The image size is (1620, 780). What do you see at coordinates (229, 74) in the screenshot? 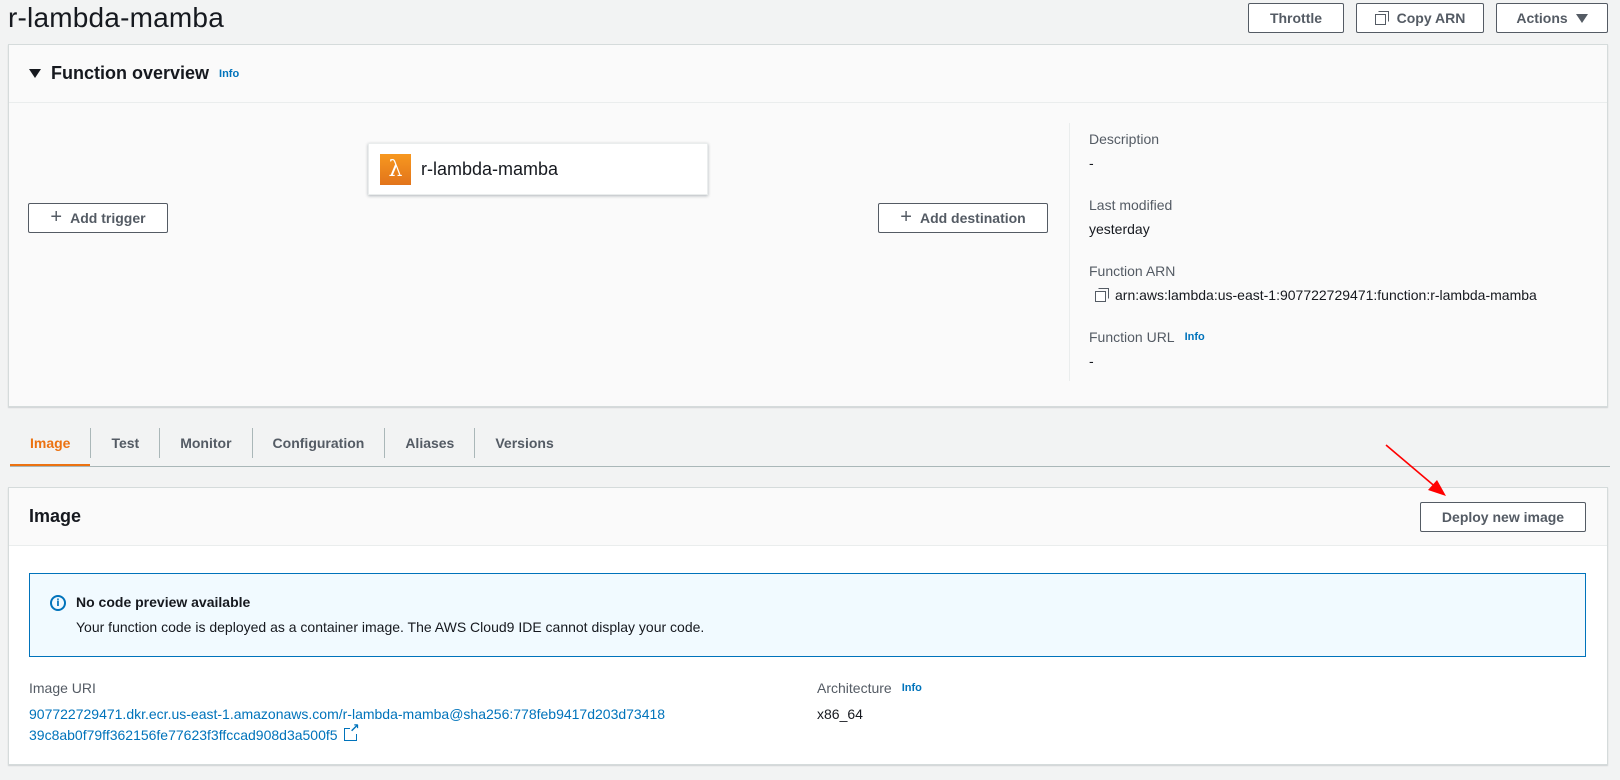
I see `function-overview-info-link: Info` at bounding box center [229, 74].